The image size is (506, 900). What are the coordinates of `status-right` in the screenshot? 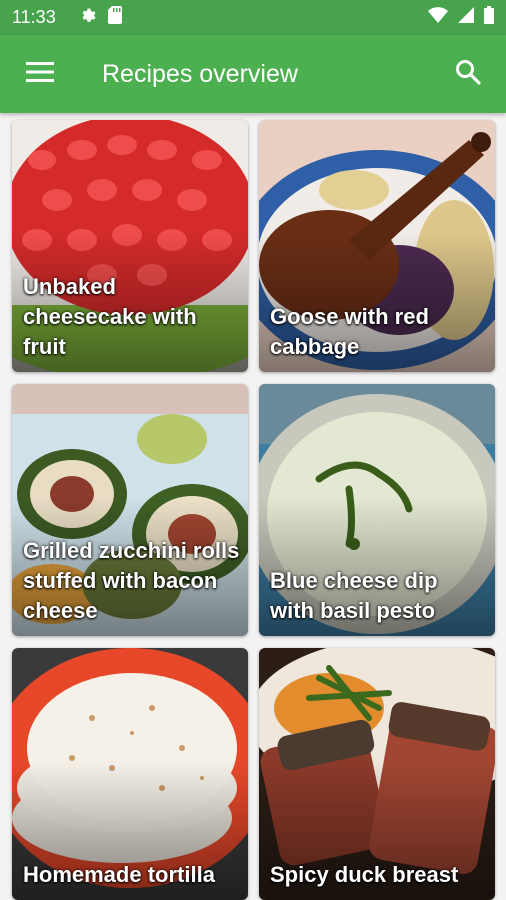 It's located at (461, 17).